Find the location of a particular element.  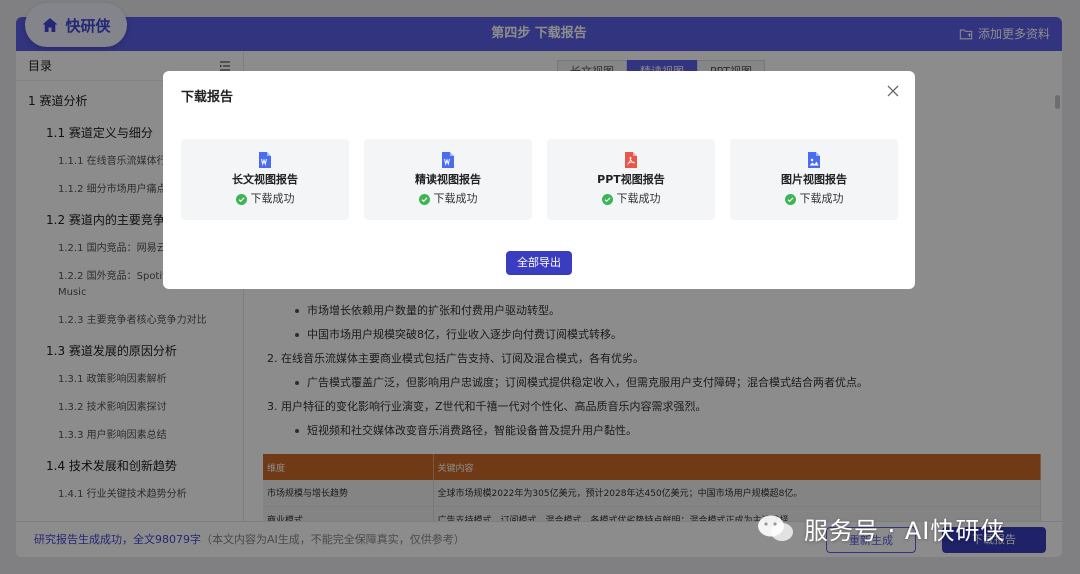

wechat-watermark: 服务号 · AI快研侠 is located at coordinates (880, 528).